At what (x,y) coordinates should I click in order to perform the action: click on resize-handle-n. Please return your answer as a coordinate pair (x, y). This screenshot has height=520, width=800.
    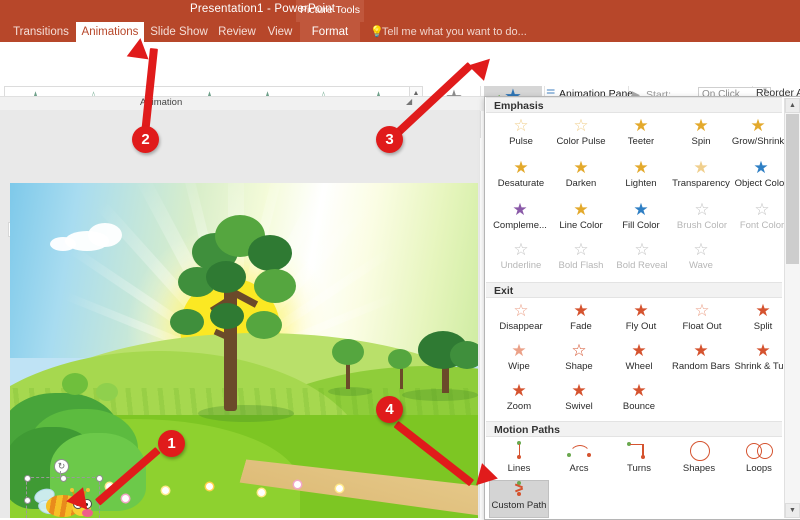
    Looking at the image, I should click on (63, 478).